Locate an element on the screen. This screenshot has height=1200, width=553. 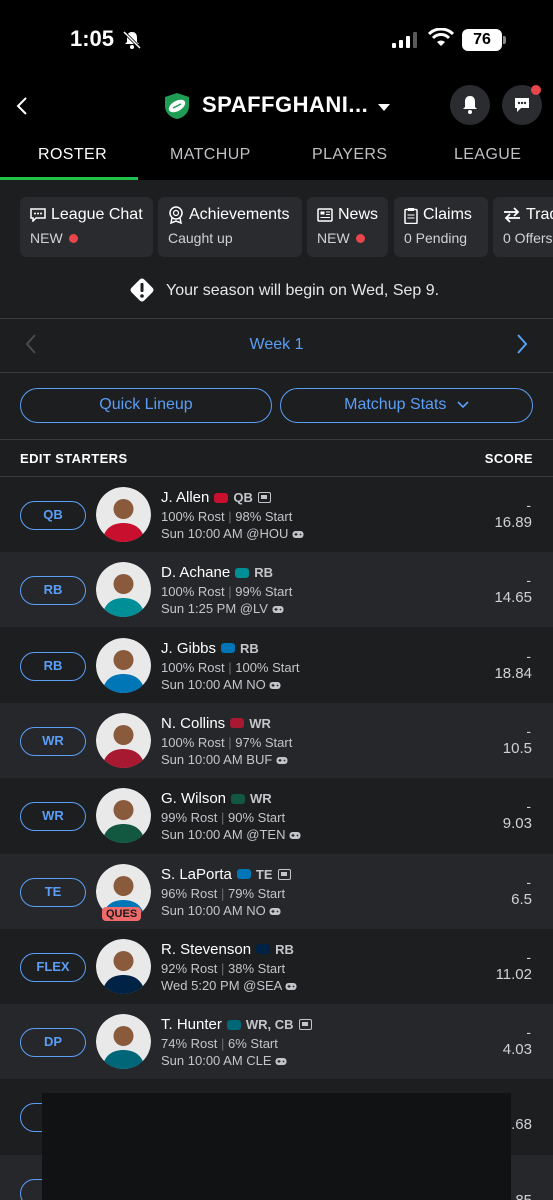
game-time: Sun 10:00 AM NO is located at coordinates (213, 684).